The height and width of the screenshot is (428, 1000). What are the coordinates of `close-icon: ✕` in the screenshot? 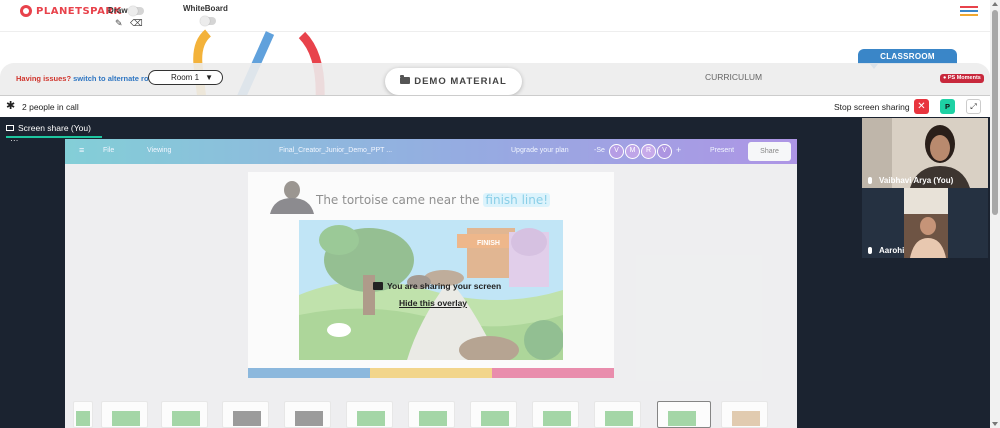 It's located at (921, 106).